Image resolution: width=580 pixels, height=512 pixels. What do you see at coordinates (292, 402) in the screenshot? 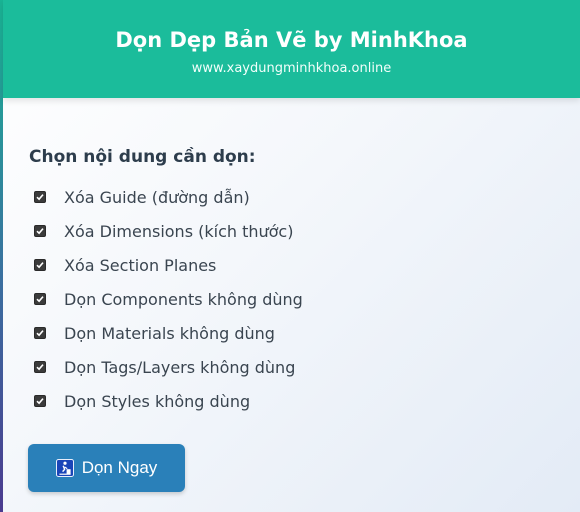
I see `option-purge-styles: Dọn Styles không dùng` at bounding box center [292, 402].